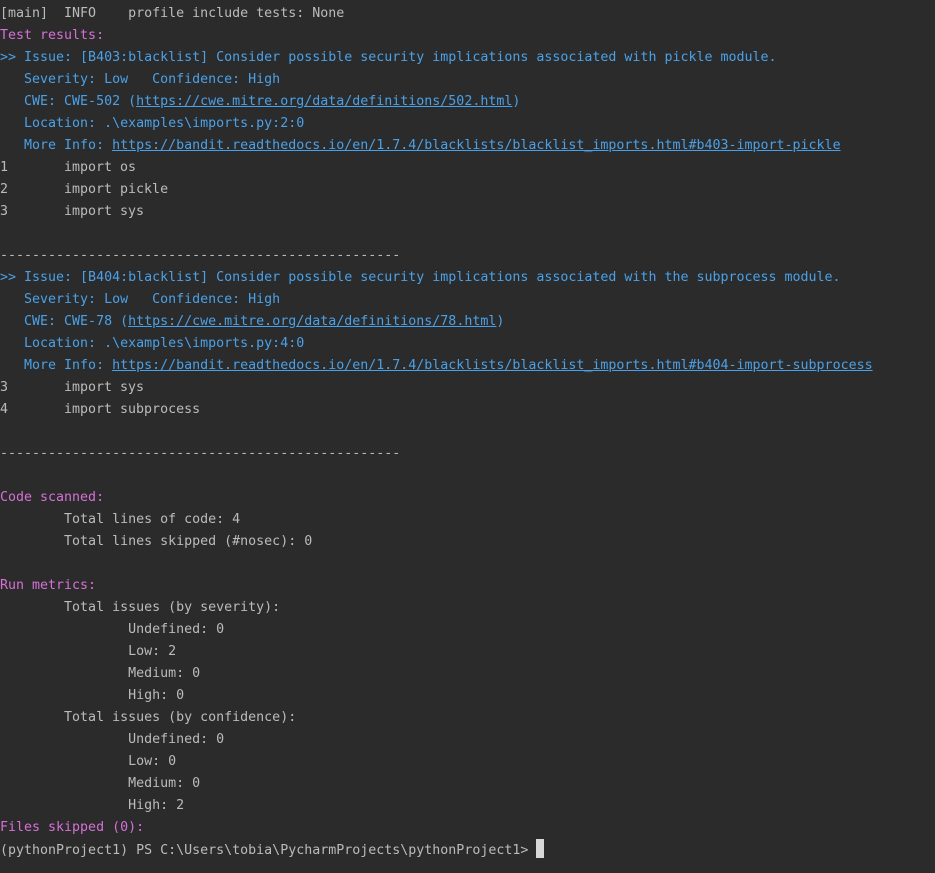  Describe the element at coordinates (148, 717) in the screenshot. I see `issues-by-confidence-heading: Total issues (by confidence):` at that location.